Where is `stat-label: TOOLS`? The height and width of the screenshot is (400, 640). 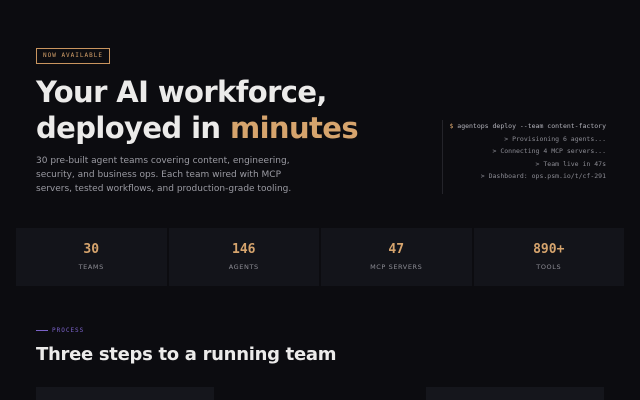
stat-label: TOOLS is located at coordinates (549, 267).